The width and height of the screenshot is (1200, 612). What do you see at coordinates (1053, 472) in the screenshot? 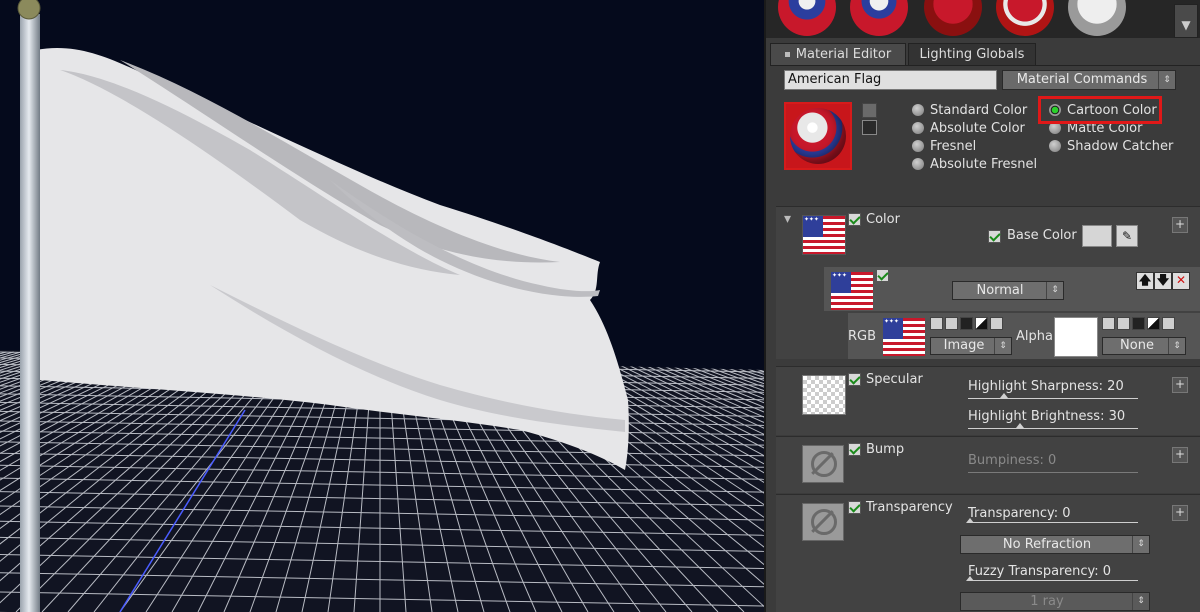
I see `bumpiness-slider` at bounding box center [1053, 472].